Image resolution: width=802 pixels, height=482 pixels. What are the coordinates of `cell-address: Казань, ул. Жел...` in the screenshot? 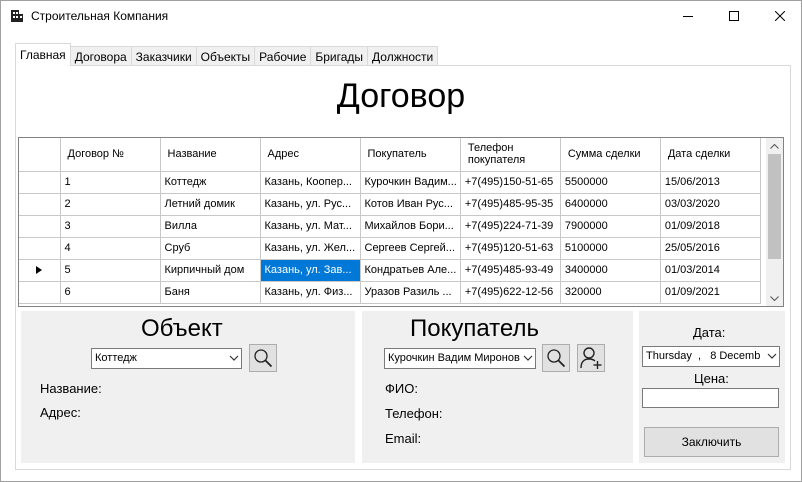 It's located at (310, 248).